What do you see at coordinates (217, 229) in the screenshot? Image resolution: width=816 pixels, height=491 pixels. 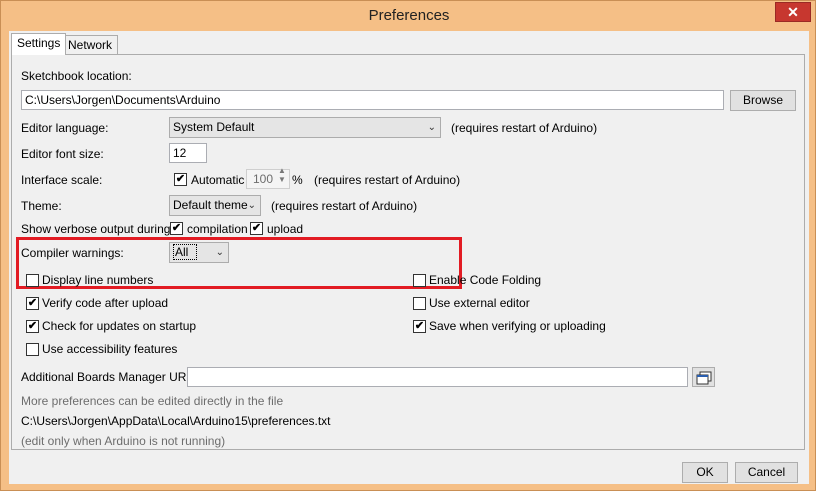 I see `verbose-compilation-label: compilation` at bounding box center [217, 229].